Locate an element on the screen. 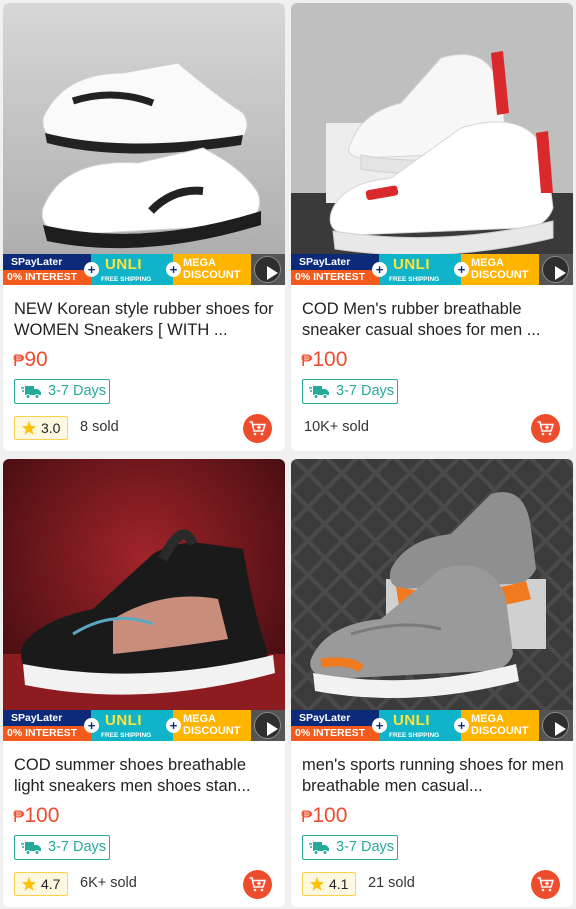 The height and width of the screenshot is (909, 576). price-value: 90 is located at coordinates (36, 359).